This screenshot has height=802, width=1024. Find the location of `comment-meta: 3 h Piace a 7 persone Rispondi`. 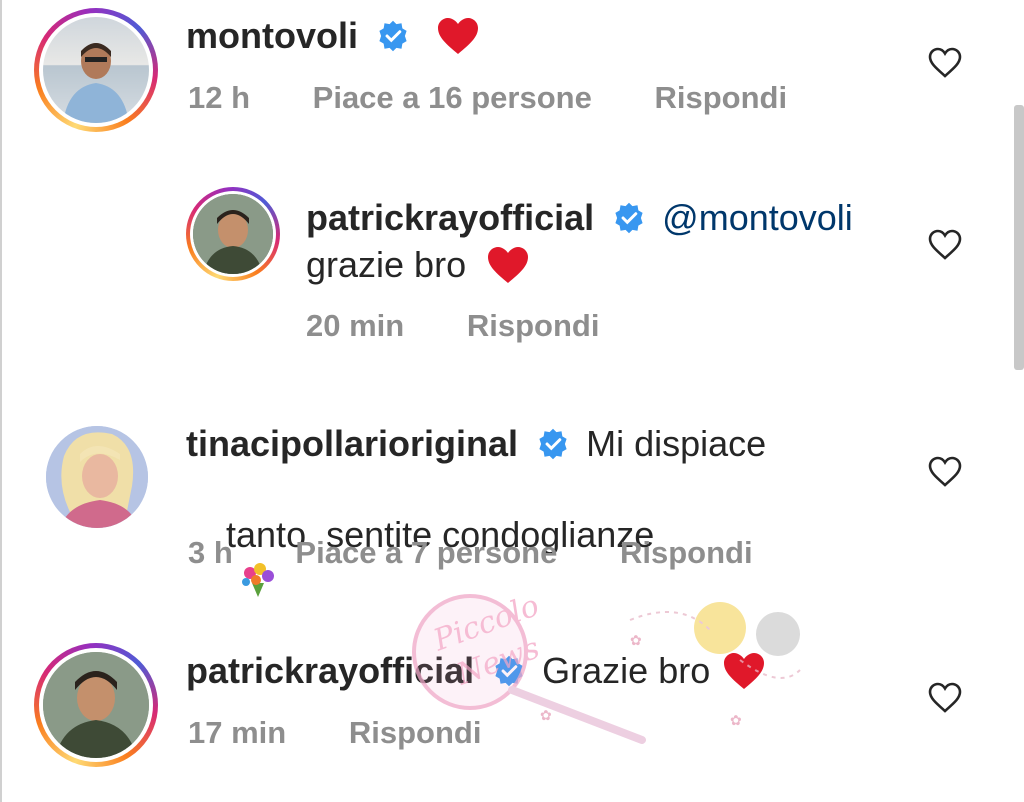

comment-meta: 3 h Piace a 7 persone Rispondi is located at coordinates (497, 553).